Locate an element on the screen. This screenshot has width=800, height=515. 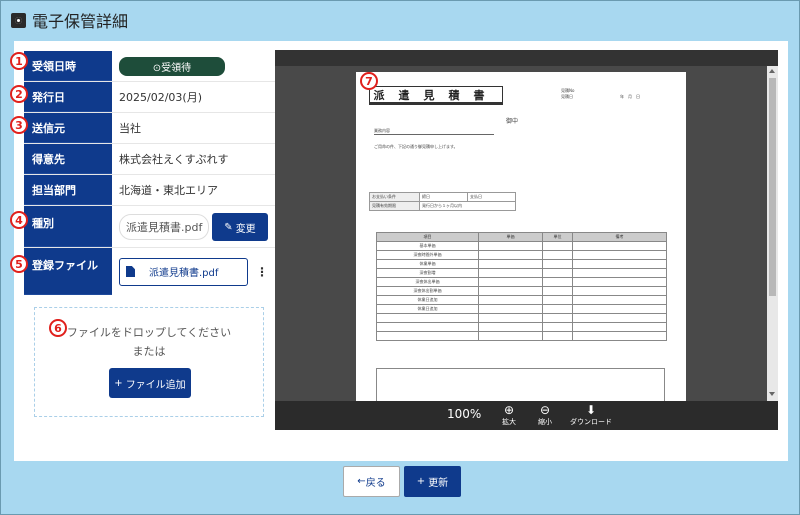
field-label: 種別 is located at coordinates (68, 226).